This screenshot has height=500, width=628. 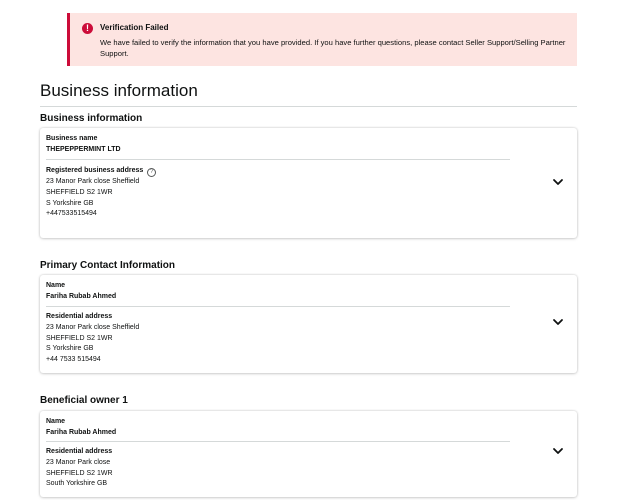 I want to click on exclamation-icon: !, so click(x=87, y=28).